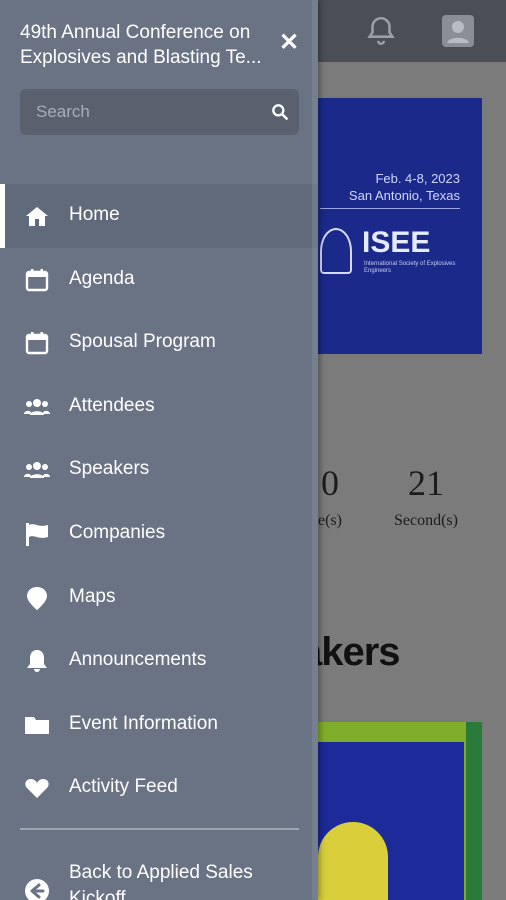 The width and height of the screenshot is (506, 900). What do you see at coordinates (159, 280) in the screenshot?
I see `menu-item-agenda: Agenda` at bounding box center [159, 280].